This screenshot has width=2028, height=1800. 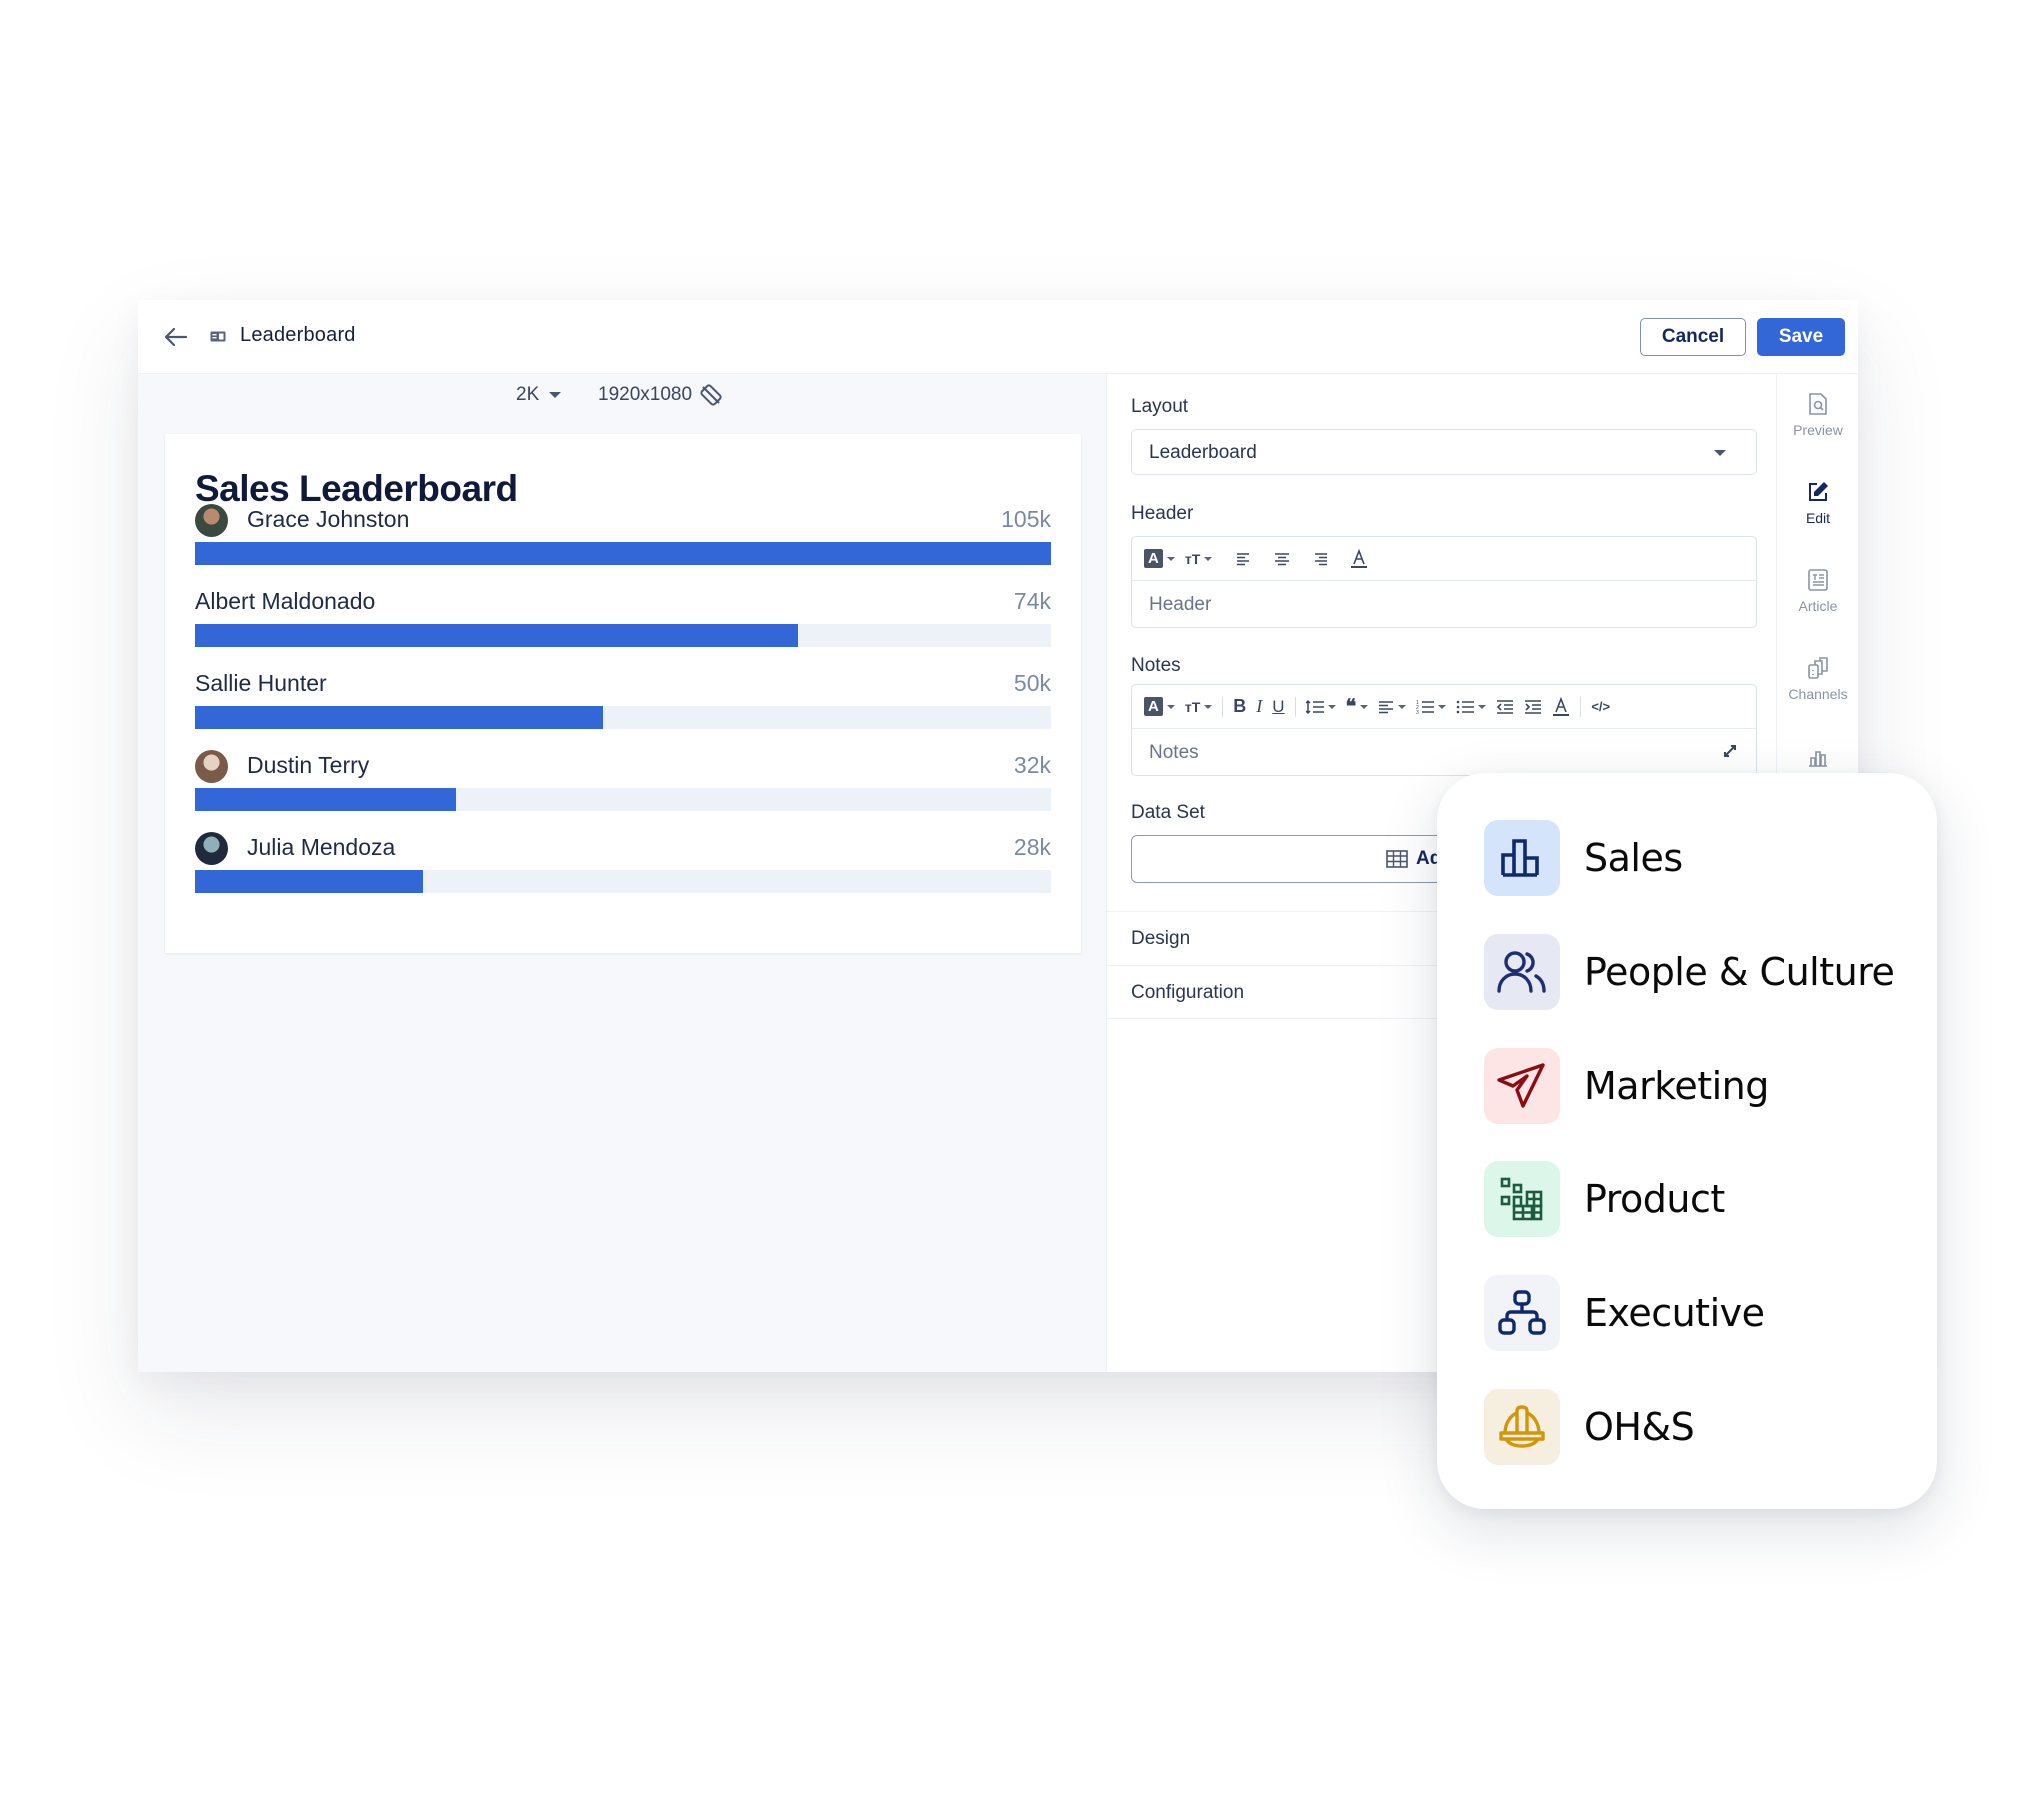 What do you see at coordinates (308, 765) in the screenshot?
I see `leaderboard-name: Dustin Terry` at bounding box center [308, 765].